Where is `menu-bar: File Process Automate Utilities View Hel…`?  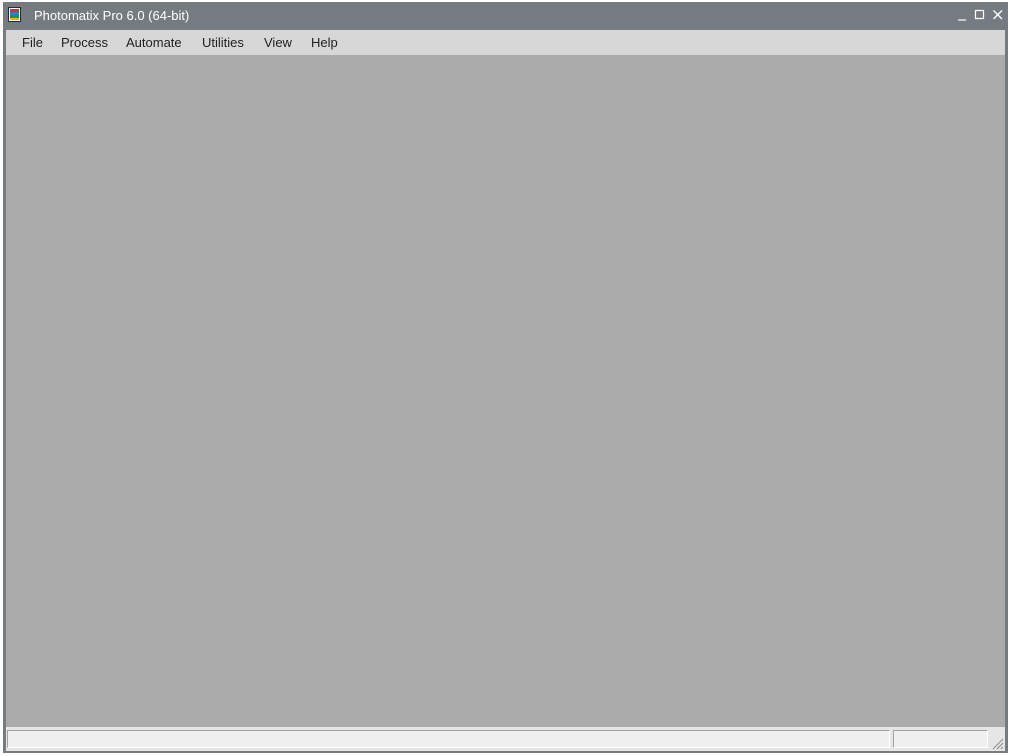
menu-bar: File Process Automate Utilities View Hel… is located at coordinates (505, 42).